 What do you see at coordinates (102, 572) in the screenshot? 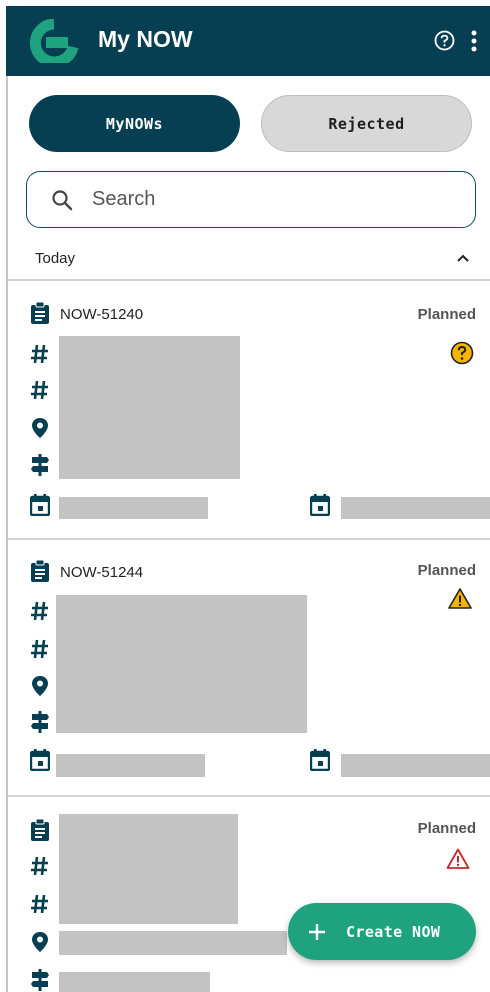
I see `now-id: NOW-51244` at bounding box center [102, 572].